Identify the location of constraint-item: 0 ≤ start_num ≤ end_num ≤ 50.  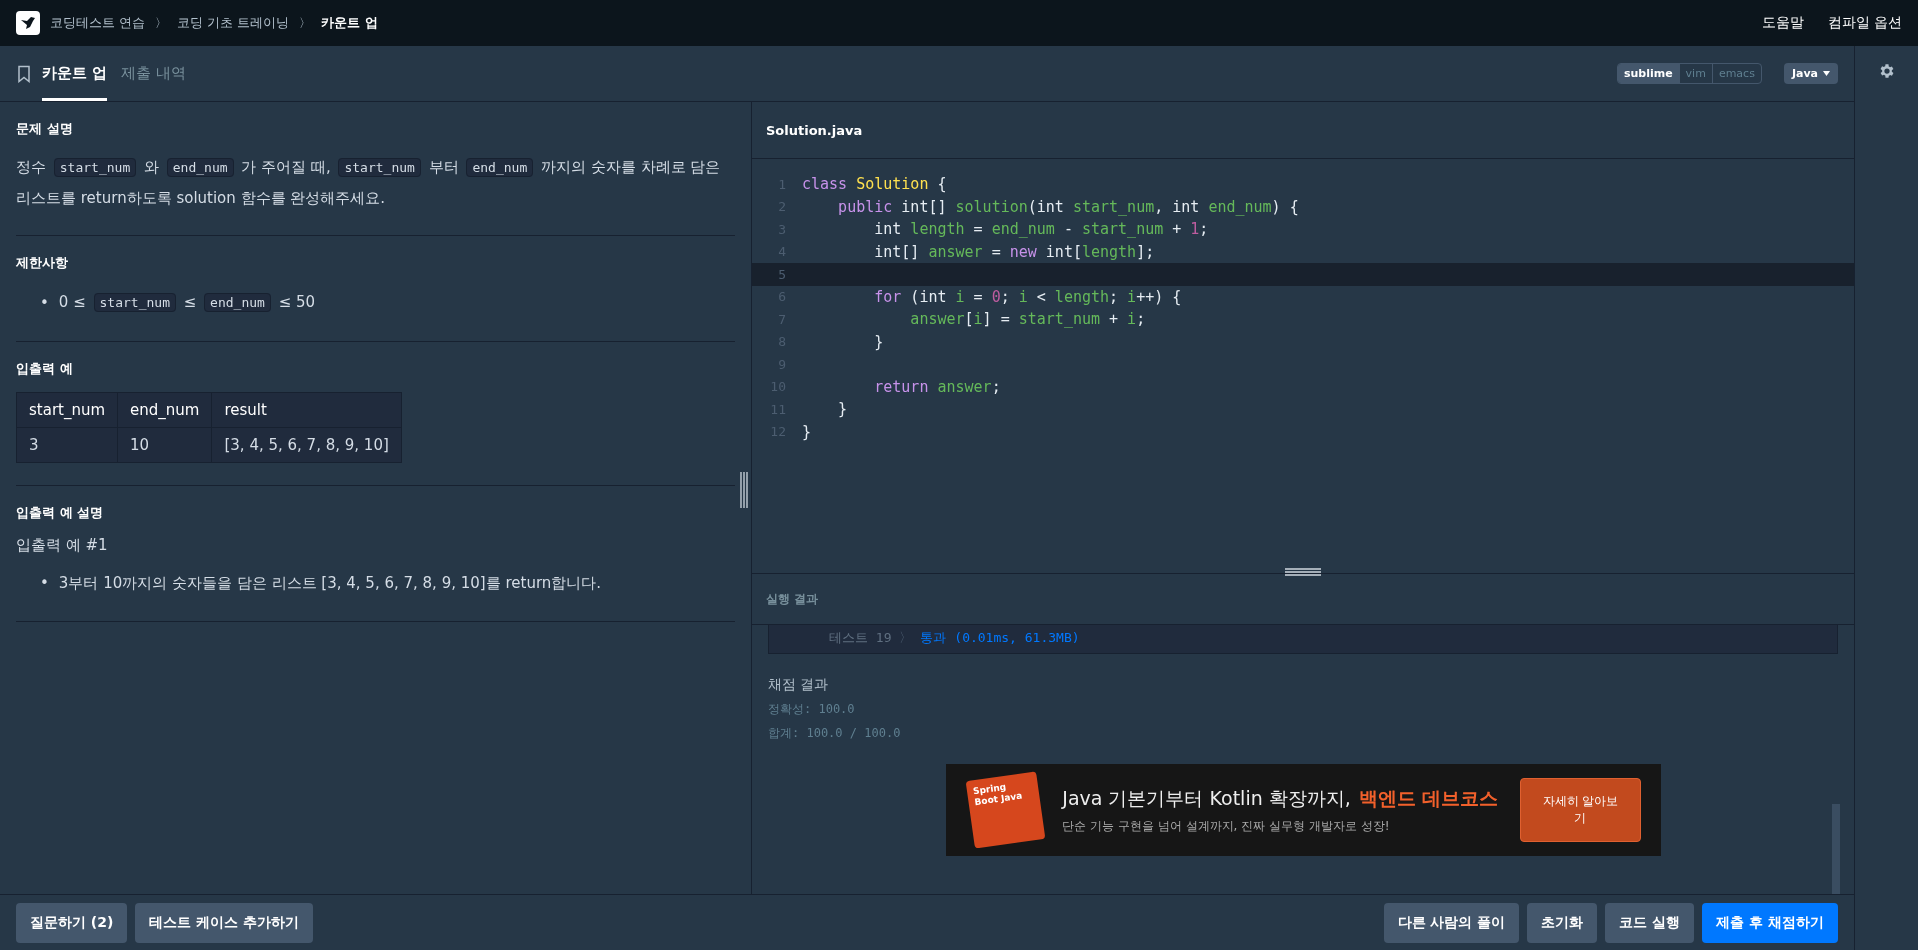
(187, 303).